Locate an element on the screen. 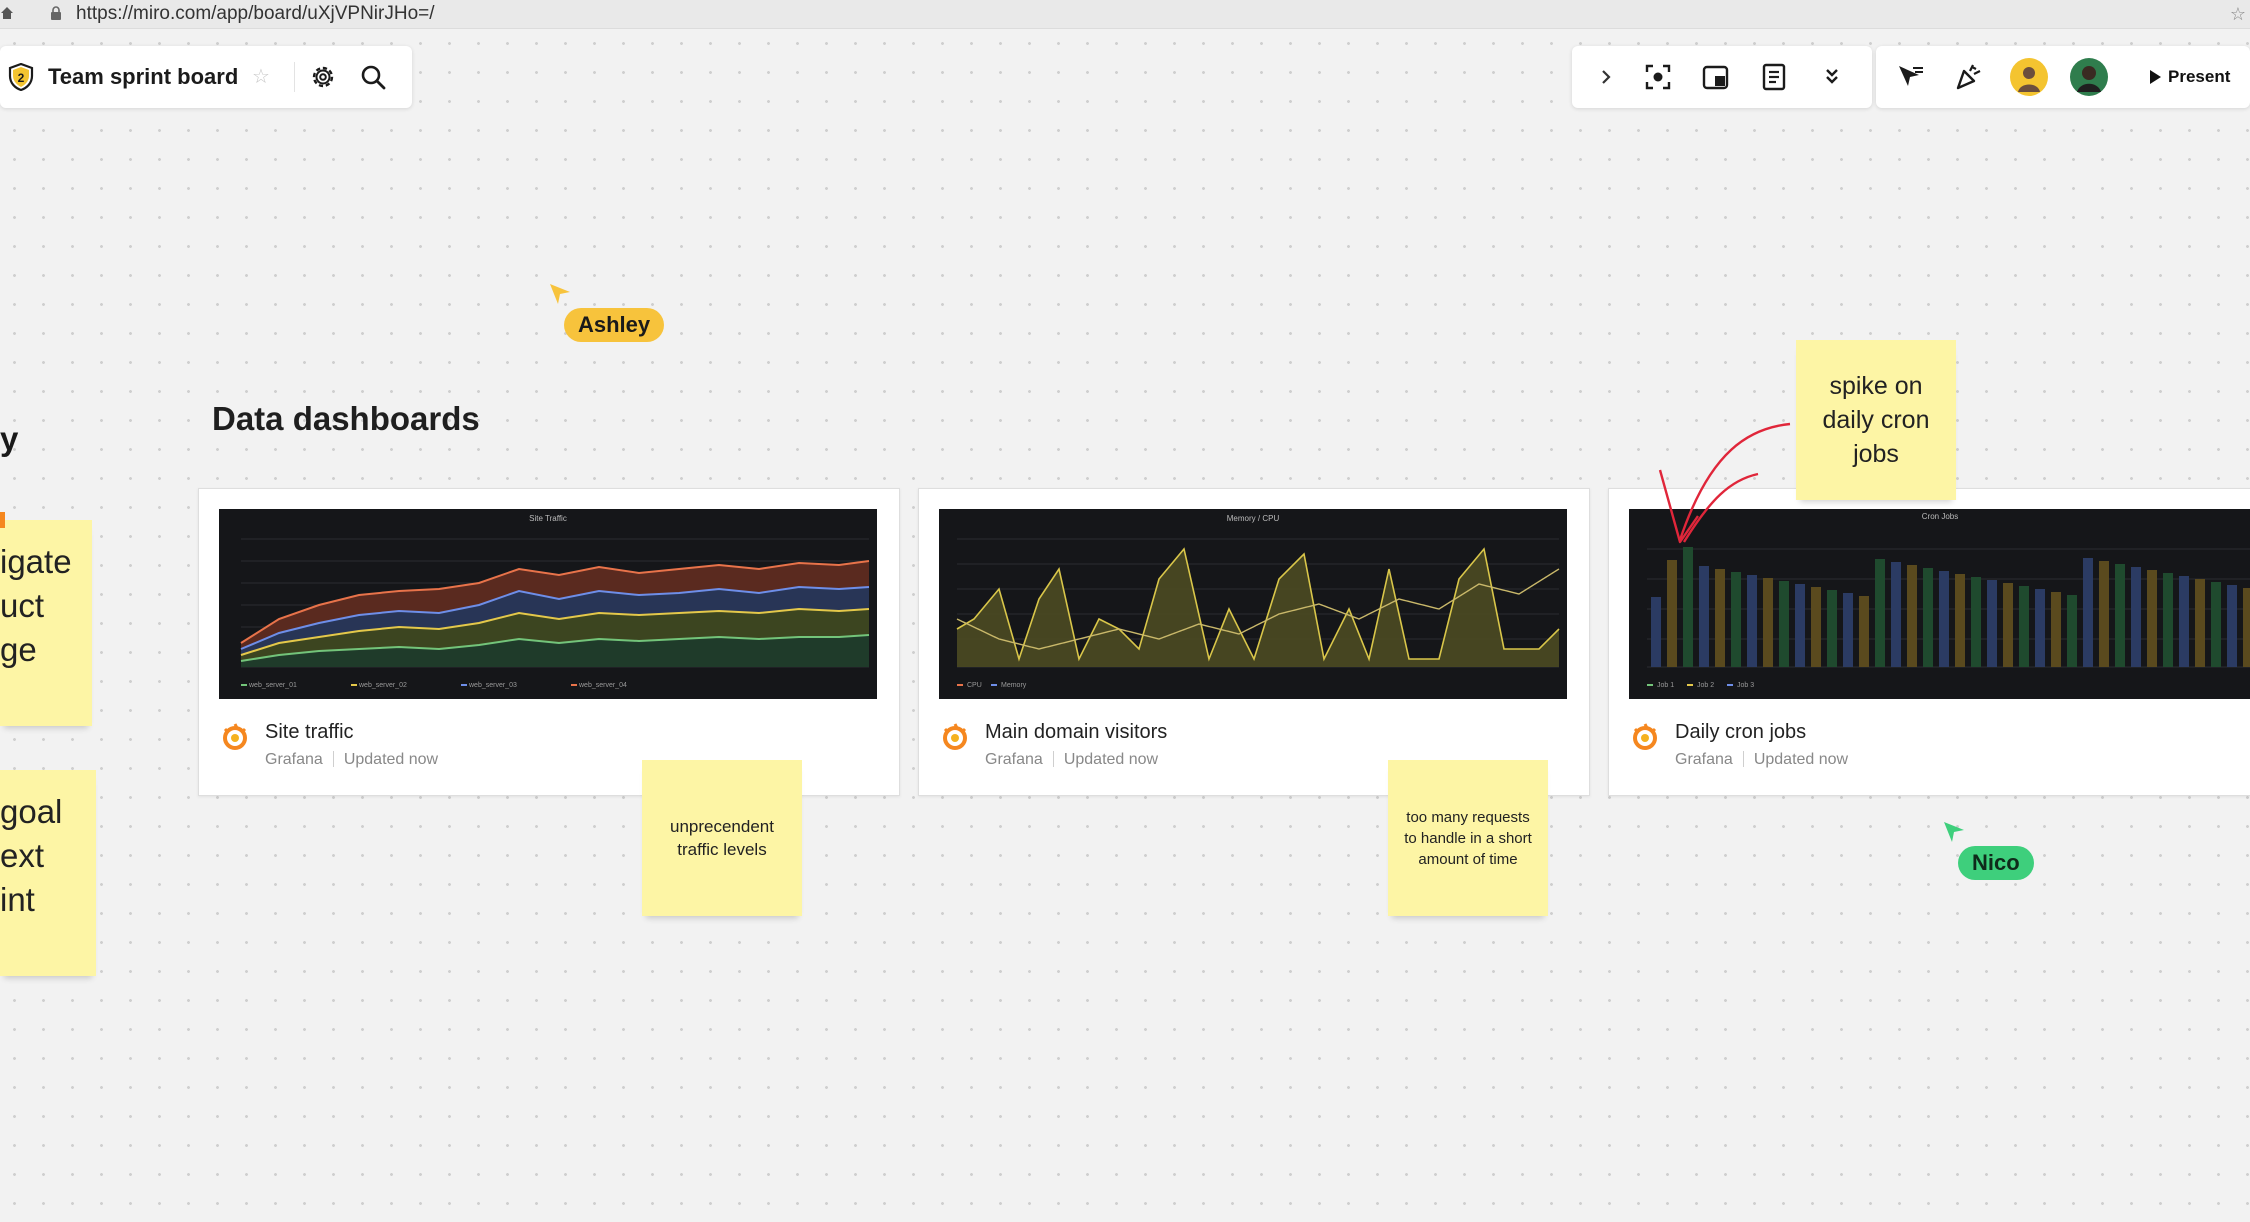  favorite-star-icon: ☆ is located at coordinates (261, 76).